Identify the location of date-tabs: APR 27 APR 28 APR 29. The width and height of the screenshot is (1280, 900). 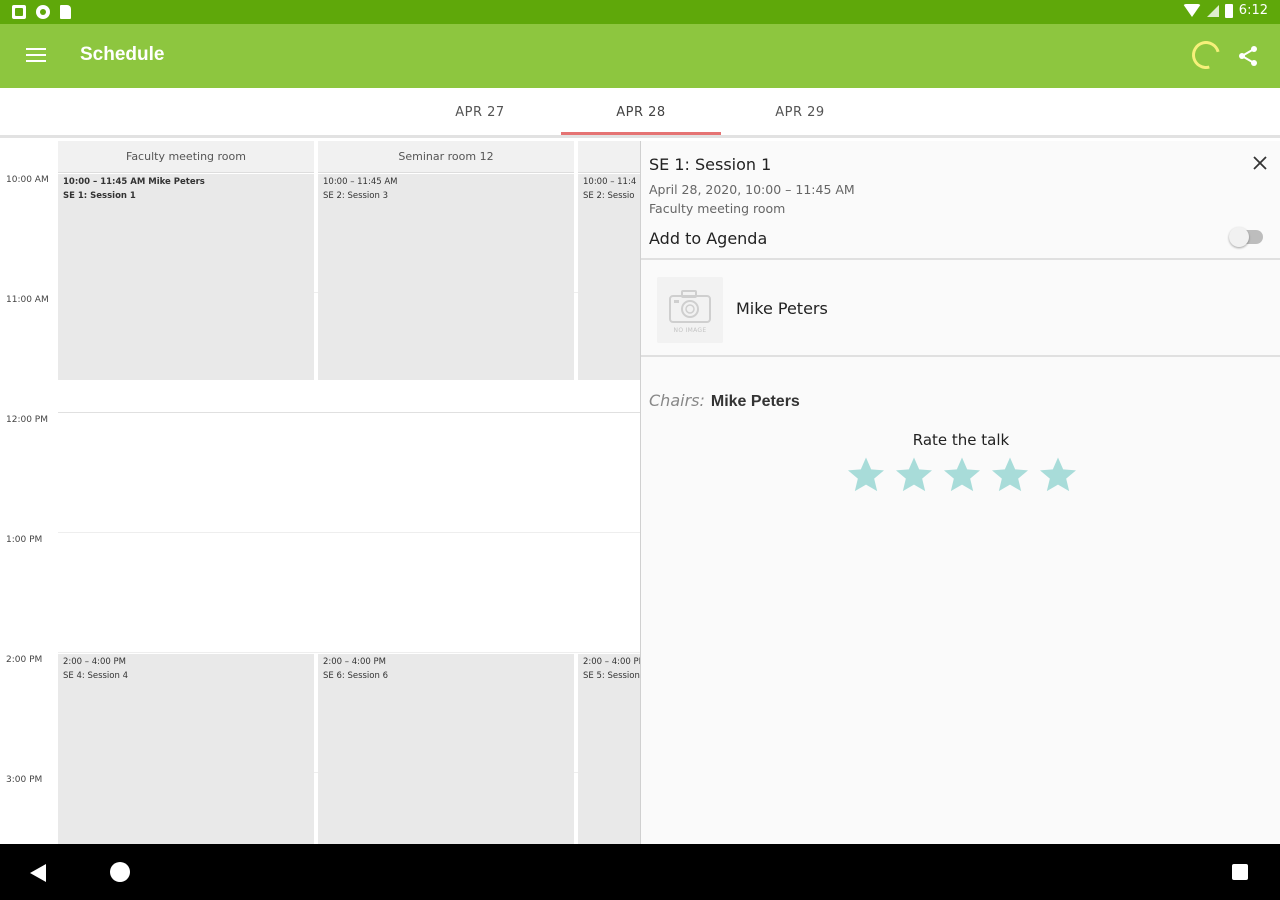
(640, 113).